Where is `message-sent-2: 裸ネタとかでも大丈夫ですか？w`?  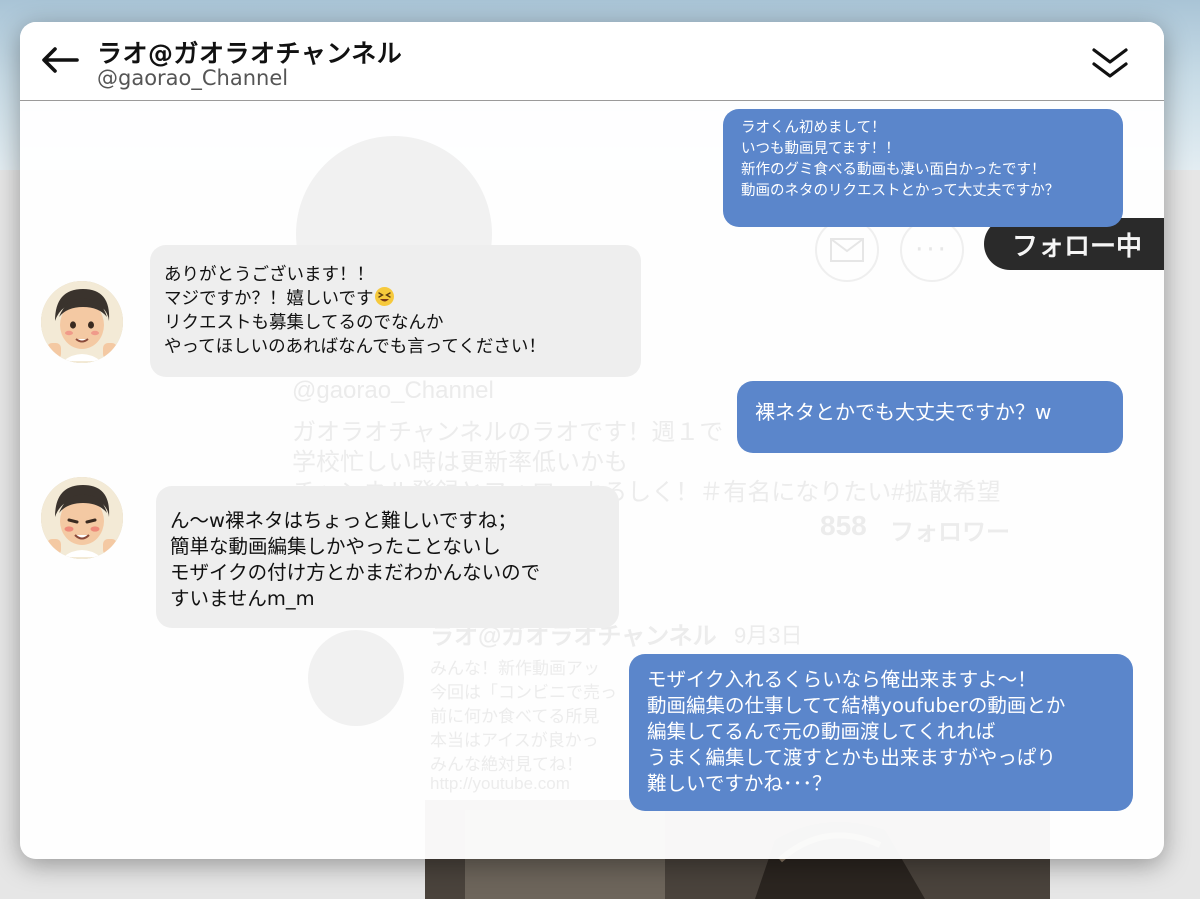
message-sent-2: 裸ネタとかでも大丈夫ですか？w is located at coordinates (930, 417).